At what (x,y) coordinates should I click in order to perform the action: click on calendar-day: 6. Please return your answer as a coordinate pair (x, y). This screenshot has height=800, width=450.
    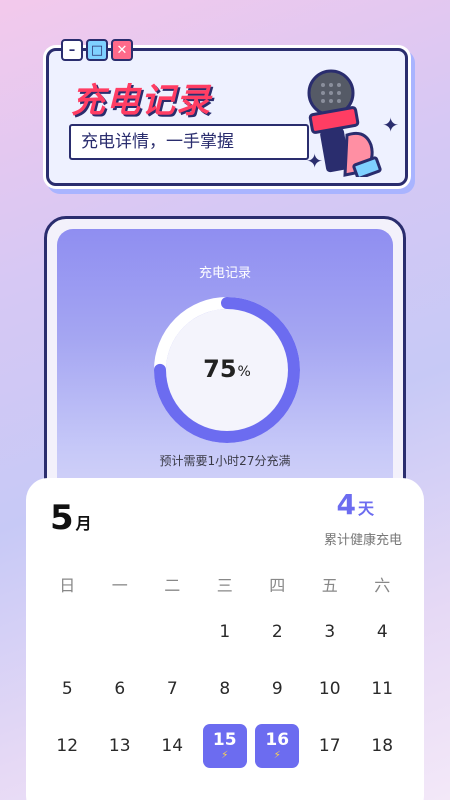
    Looking at the image, I should click on (120, 689).